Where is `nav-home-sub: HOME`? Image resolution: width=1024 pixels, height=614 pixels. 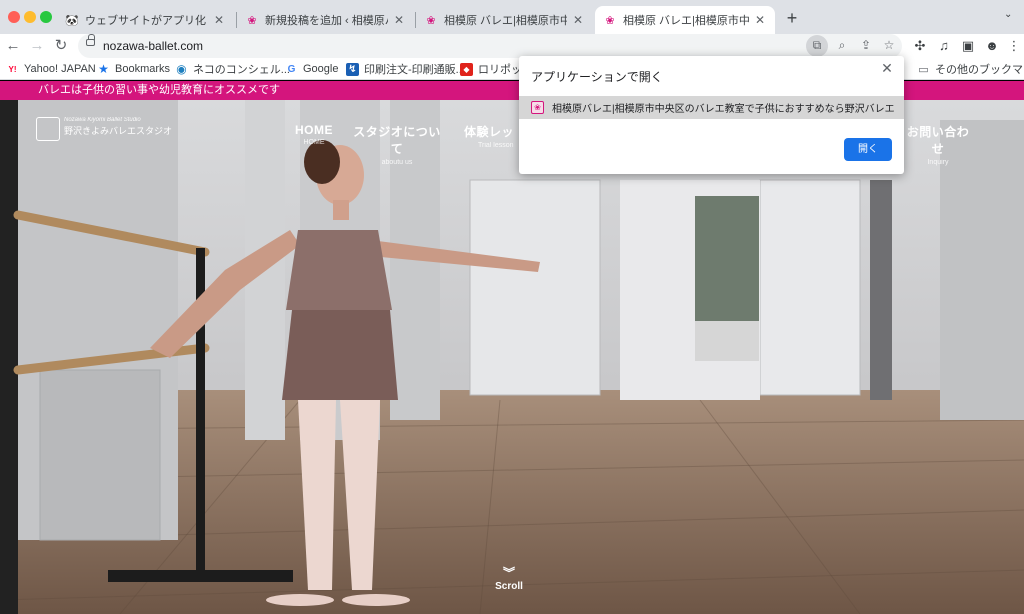
nav-home-sub: HOME is located at coordinates (314, 142).